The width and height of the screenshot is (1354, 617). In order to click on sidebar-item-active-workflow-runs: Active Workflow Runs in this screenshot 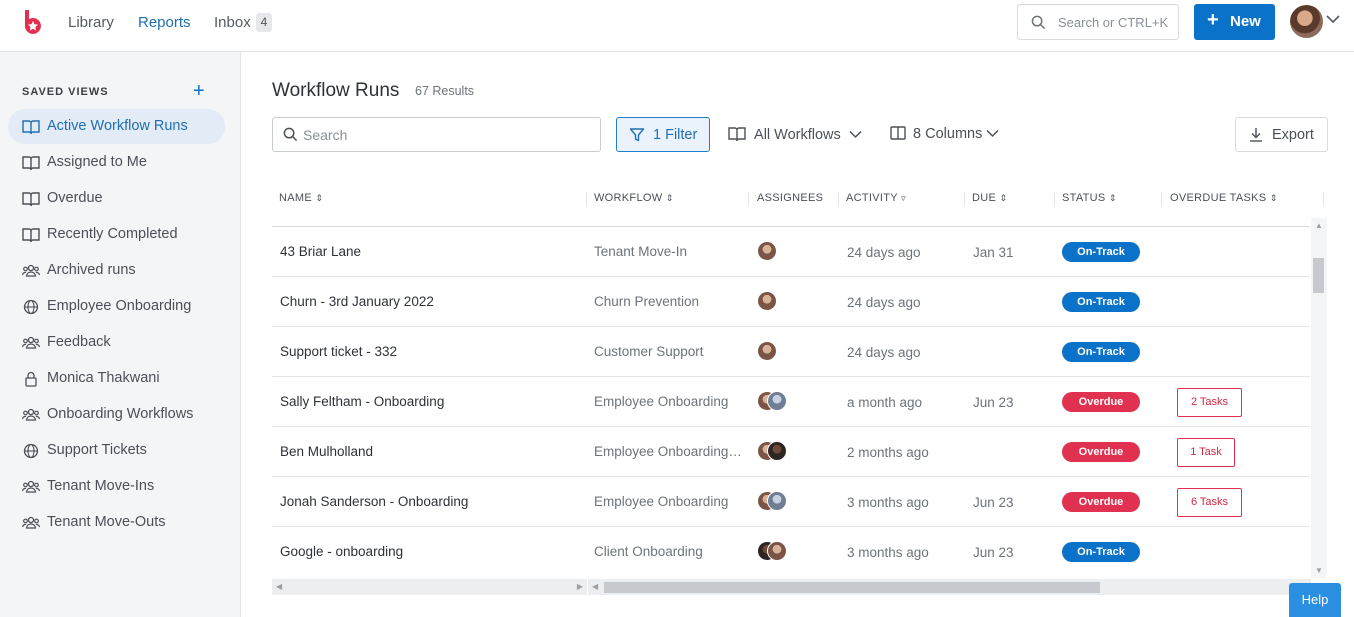, I will do `click(116, 126)`.